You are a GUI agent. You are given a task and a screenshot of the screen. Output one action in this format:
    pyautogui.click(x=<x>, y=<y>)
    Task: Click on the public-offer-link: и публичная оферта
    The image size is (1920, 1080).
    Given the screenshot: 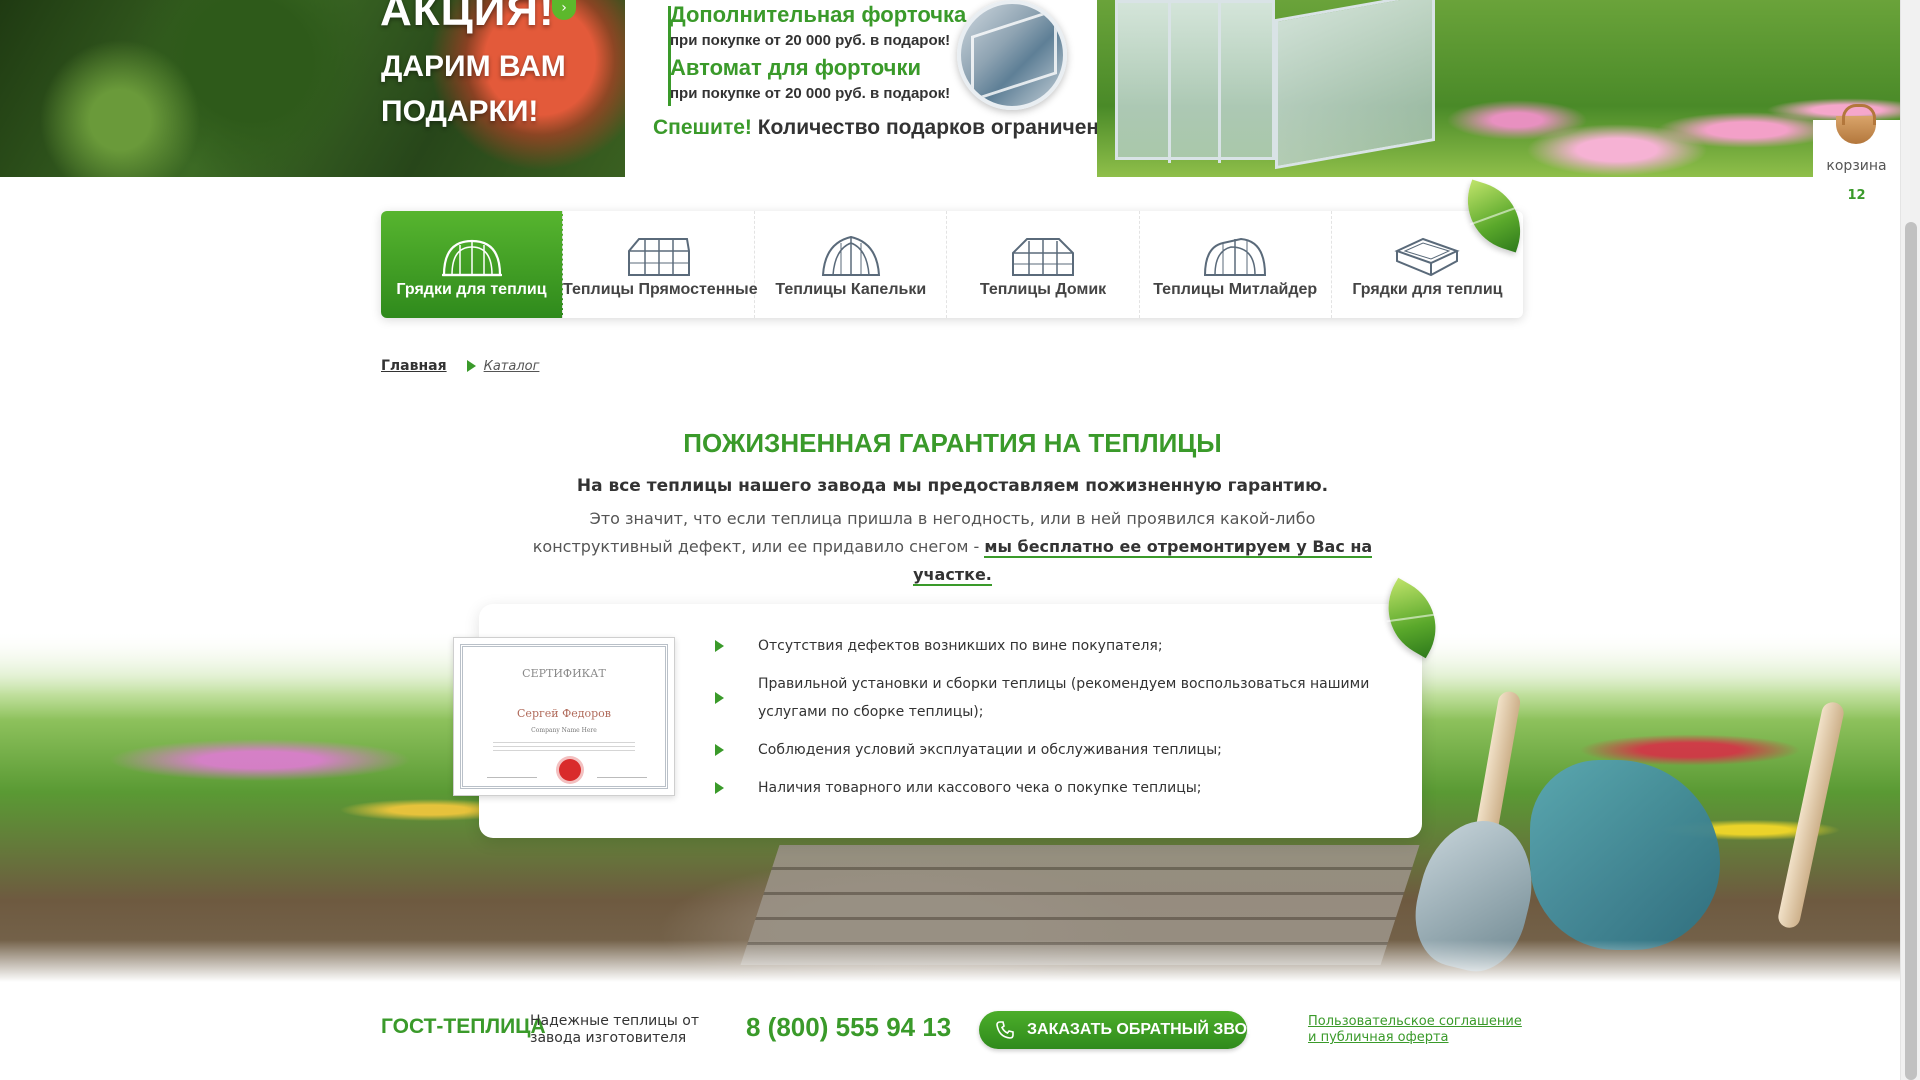 What is the action you would take?
    pyautogui.click(x=1415, y=1038)
    